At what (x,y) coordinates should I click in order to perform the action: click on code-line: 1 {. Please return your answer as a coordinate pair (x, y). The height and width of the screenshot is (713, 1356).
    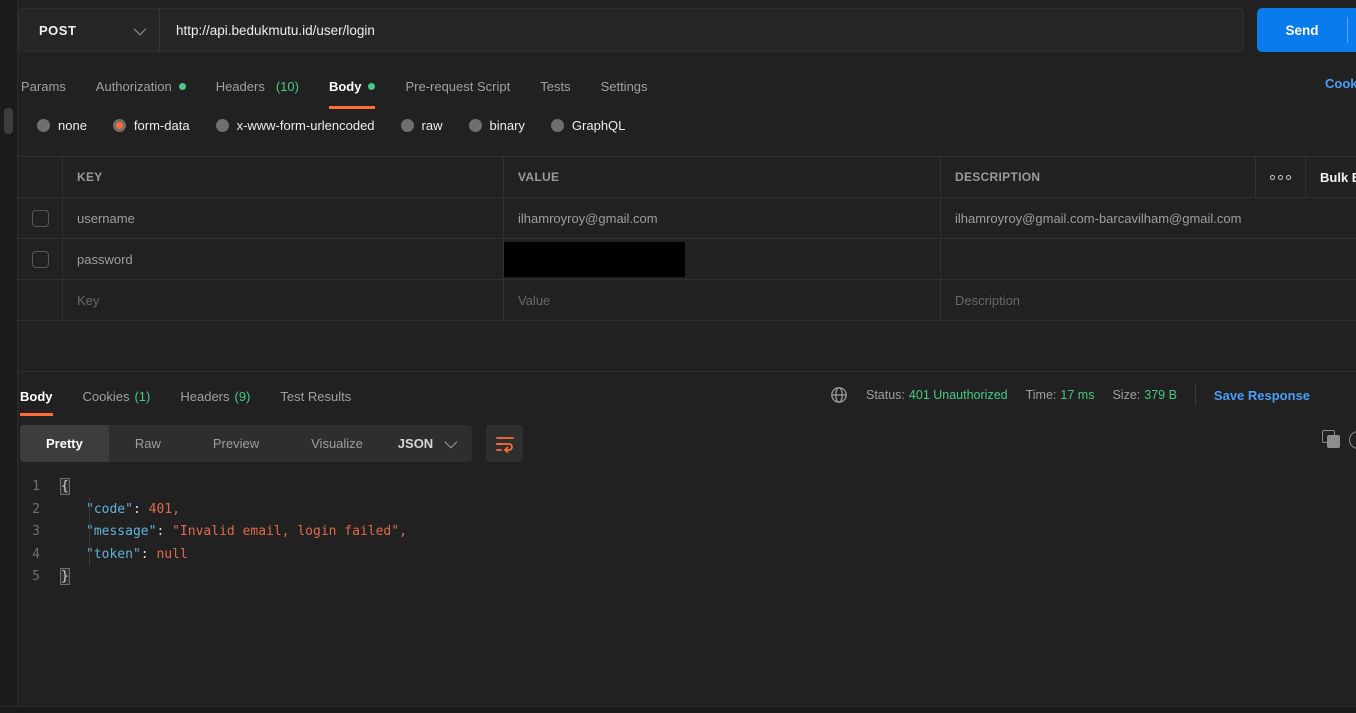
    Looking at the image, I should click on (51, 486).